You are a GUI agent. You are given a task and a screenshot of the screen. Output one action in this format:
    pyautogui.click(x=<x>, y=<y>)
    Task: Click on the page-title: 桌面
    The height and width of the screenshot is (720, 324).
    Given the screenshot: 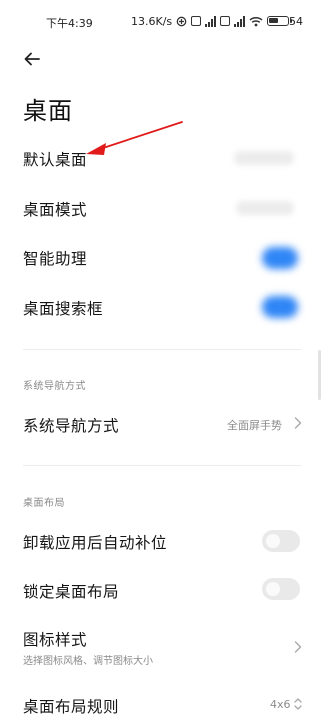 What is the action you would take?
    pyautogui.click(x=48, y=111)
    